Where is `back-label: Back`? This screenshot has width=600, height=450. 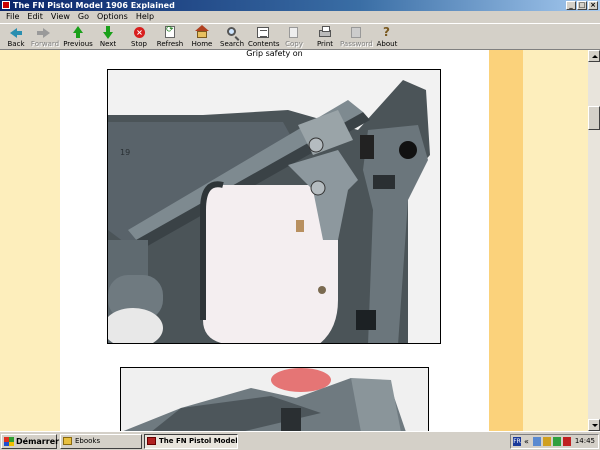 back-label: Back is located at coordinates (16, 44).